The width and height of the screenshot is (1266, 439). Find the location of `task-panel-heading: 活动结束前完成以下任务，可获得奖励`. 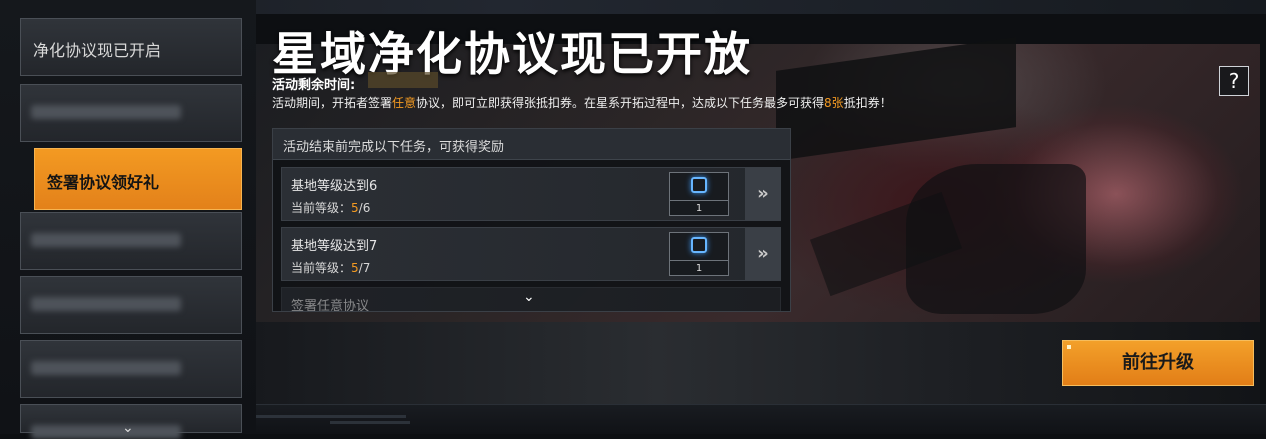

task-panel-heading: 活动结束前完成以下任务，可获得奖励 is located at coordinates (394, 147).